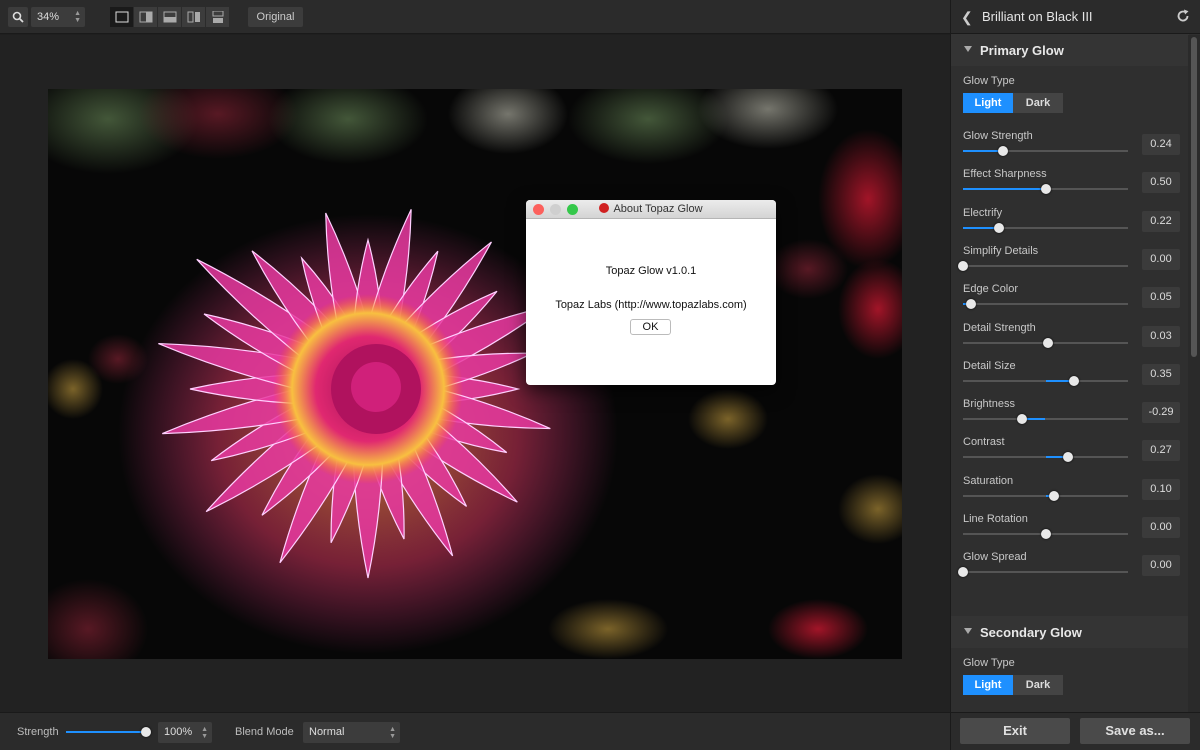 The height and width of the screenshot is (750, 1200). What do you see at coordinates (988, 685) in the screenshot?
I see `secondary-light-button: Light` at bounding box center [988, 685].